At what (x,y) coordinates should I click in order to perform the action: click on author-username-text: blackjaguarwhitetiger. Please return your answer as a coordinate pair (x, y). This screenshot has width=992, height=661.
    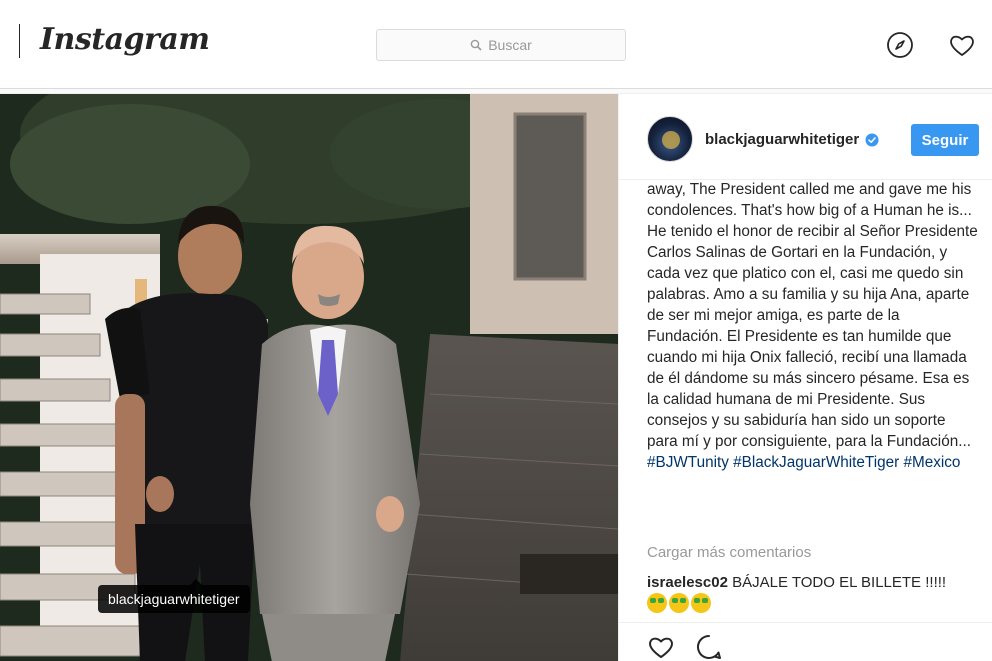
    Looking at the image, I should click on (782, 139).